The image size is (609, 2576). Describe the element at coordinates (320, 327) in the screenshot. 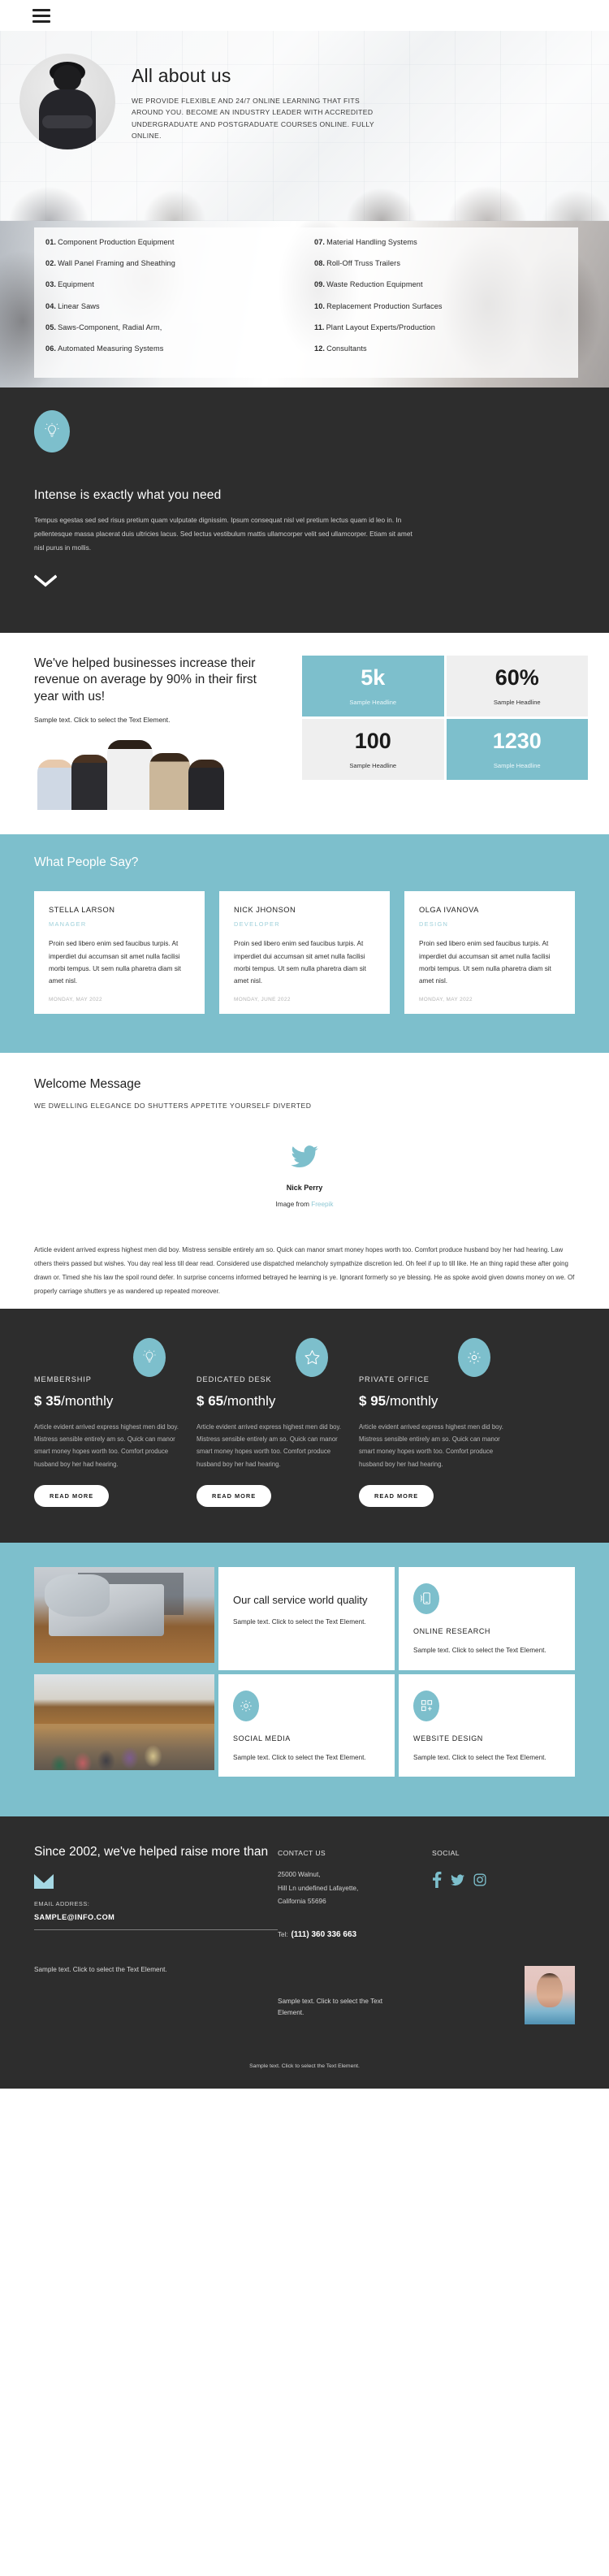

I see `service-list-number: 11.` at that location.